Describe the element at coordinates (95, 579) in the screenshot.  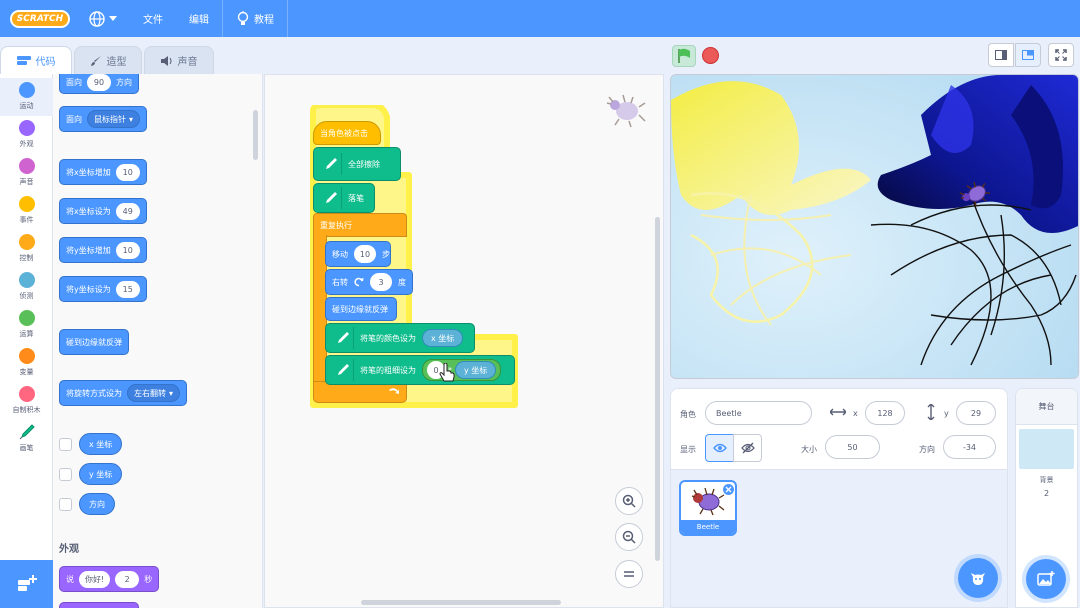
I see `say-message-input: 你好!` at that location.